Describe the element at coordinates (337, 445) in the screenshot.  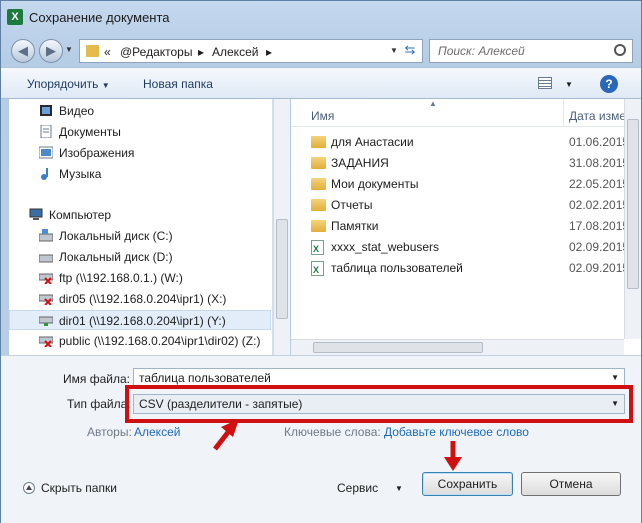
I see `annotation-arrows` at that location.